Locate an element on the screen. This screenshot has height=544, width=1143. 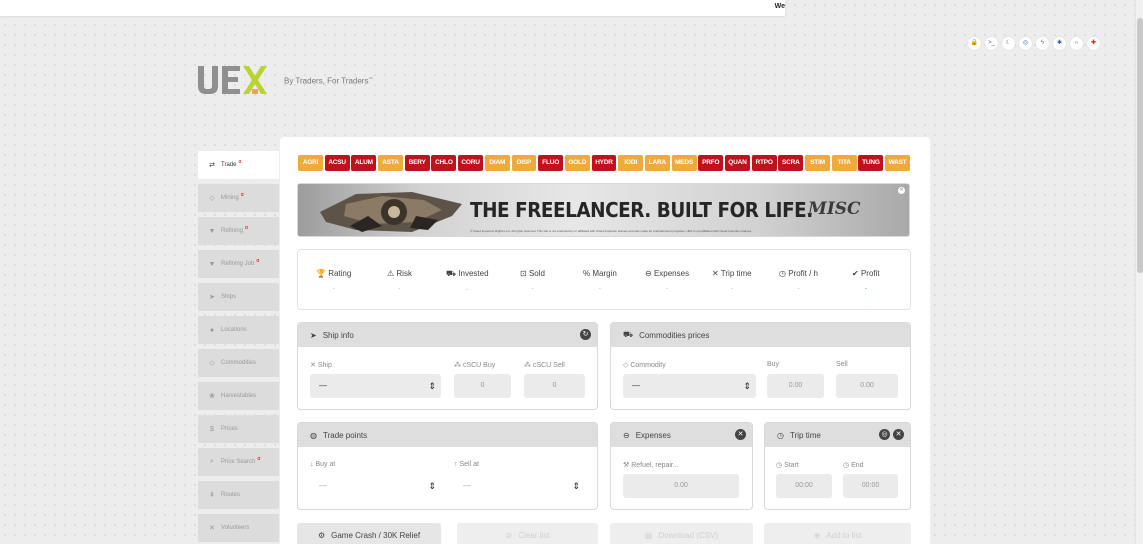
commodity-select-value: — is located at coordinates (636, 385).